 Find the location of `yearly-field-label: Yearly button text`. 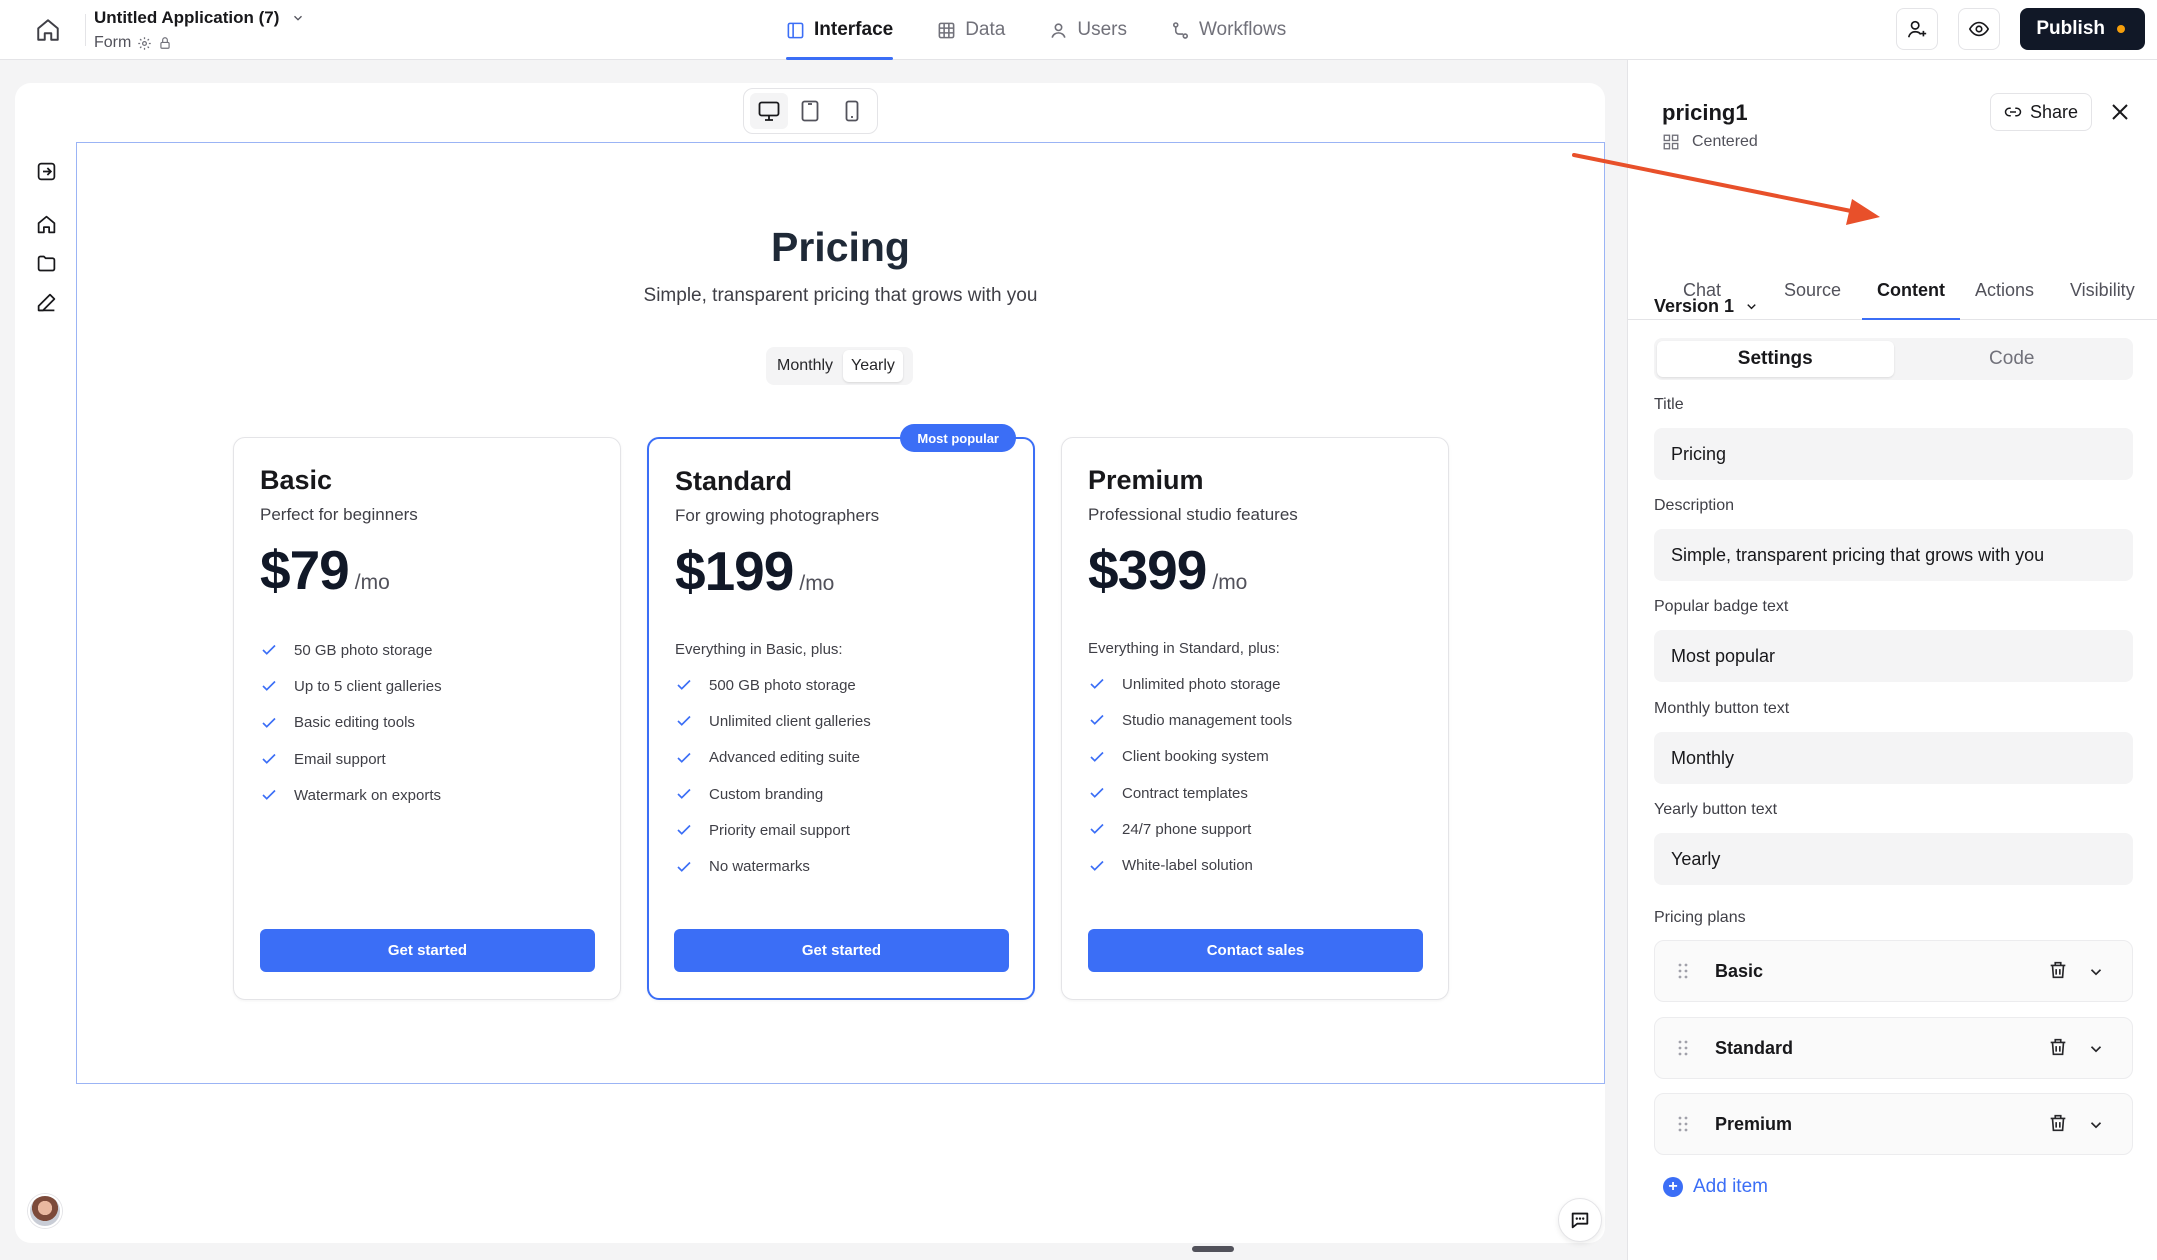

yearly-field-label: Yearly button text is located at coordinates (1716, 809).